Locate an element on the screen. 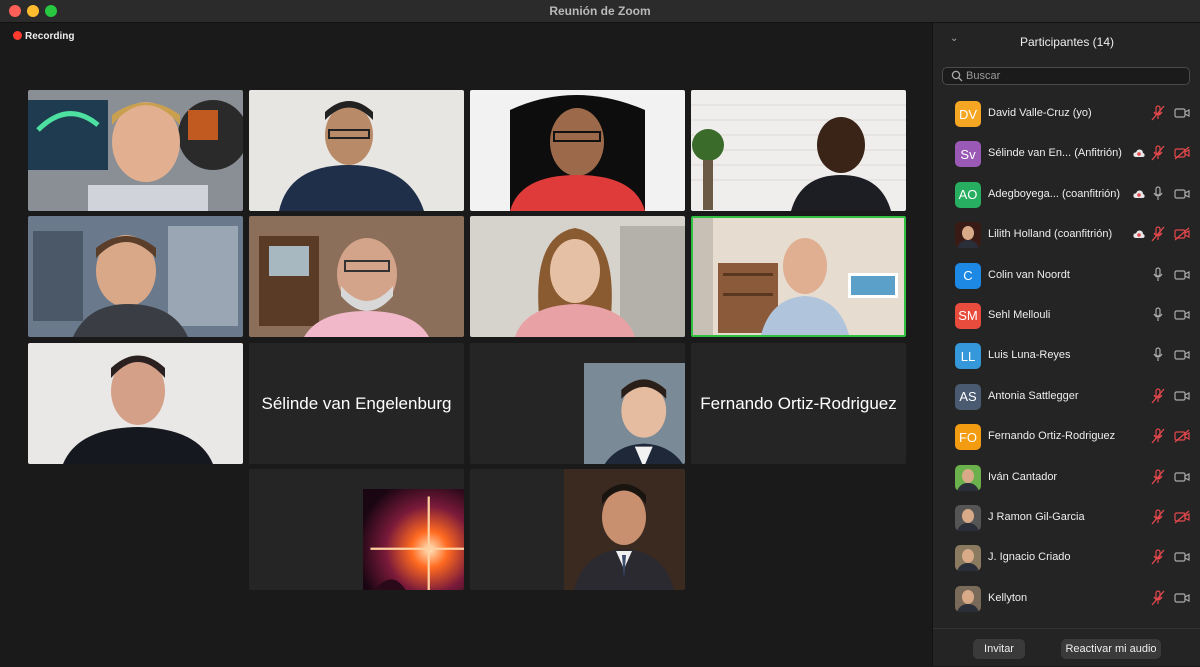 The height and width of the screenshot is (667, 1200). participant-video-man-dark-shirt is located at coordinates (135, 403).